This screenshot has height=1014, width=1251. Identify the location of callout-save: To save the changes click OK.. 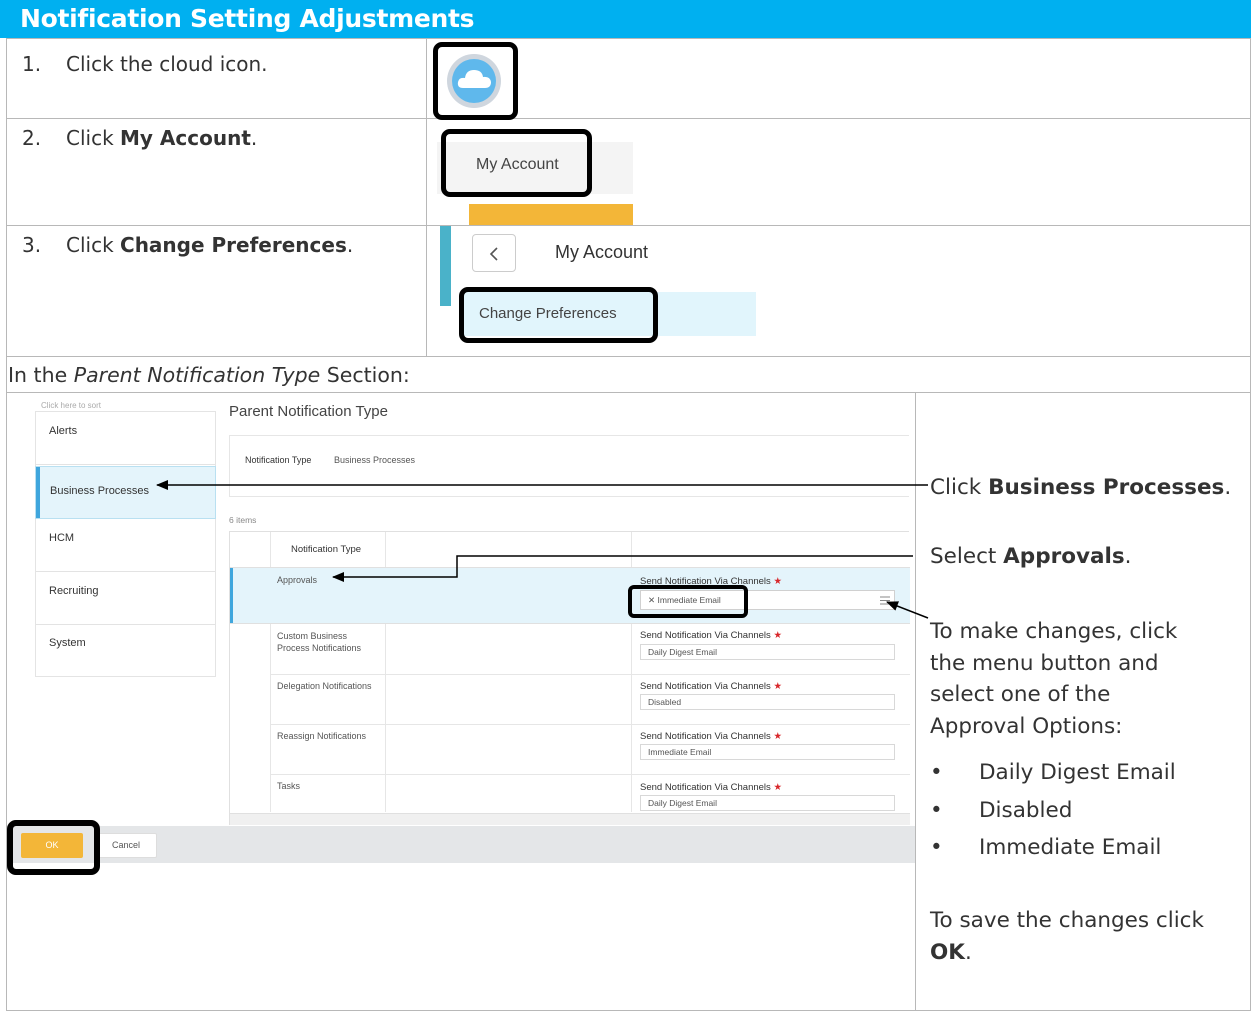
(1067, 936).